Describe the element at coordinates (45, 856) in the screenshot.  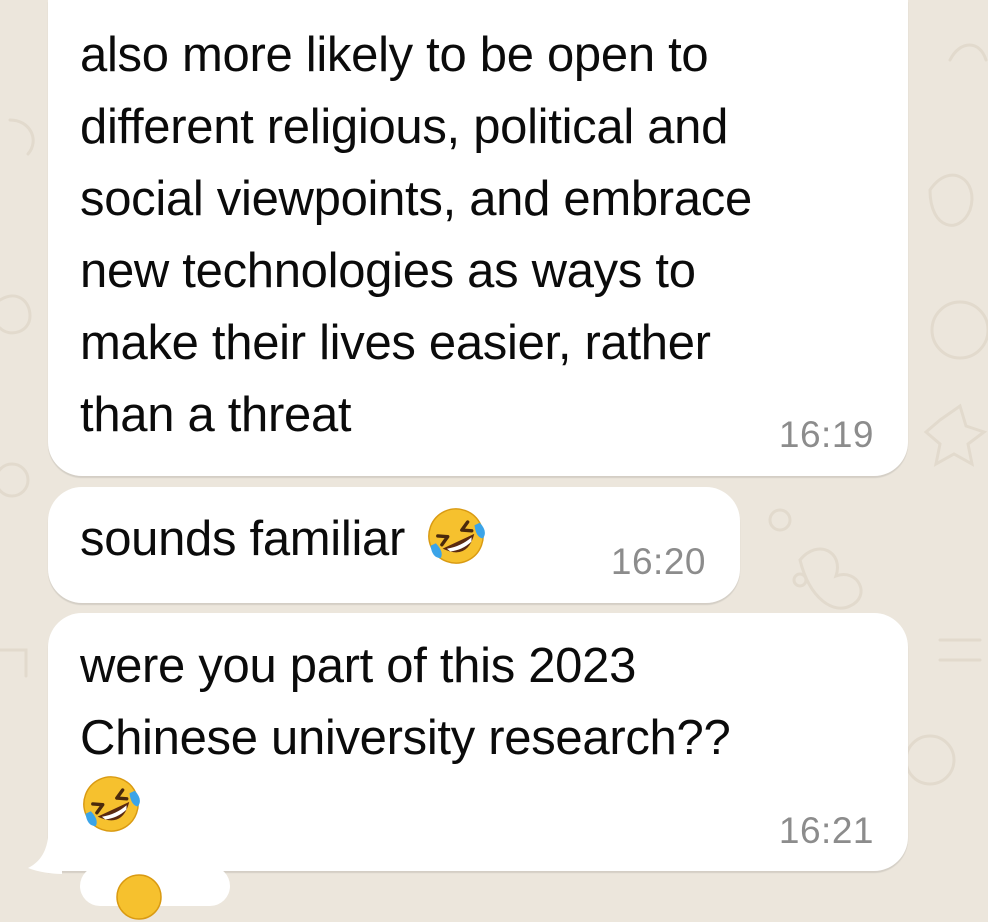
I see `bubble-tail` at that location.